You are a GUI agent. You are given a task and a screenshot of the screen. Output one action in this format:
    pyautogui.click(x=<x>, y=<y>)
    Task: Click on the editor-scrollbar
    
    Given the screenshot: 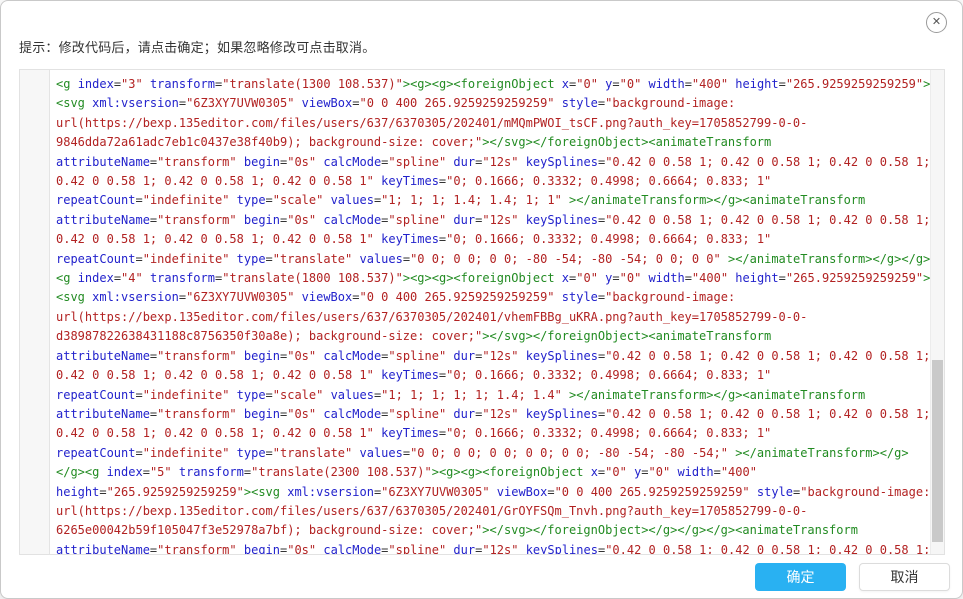 What is the action you would take?
    pyautogui.click(x=937, y=312)
    